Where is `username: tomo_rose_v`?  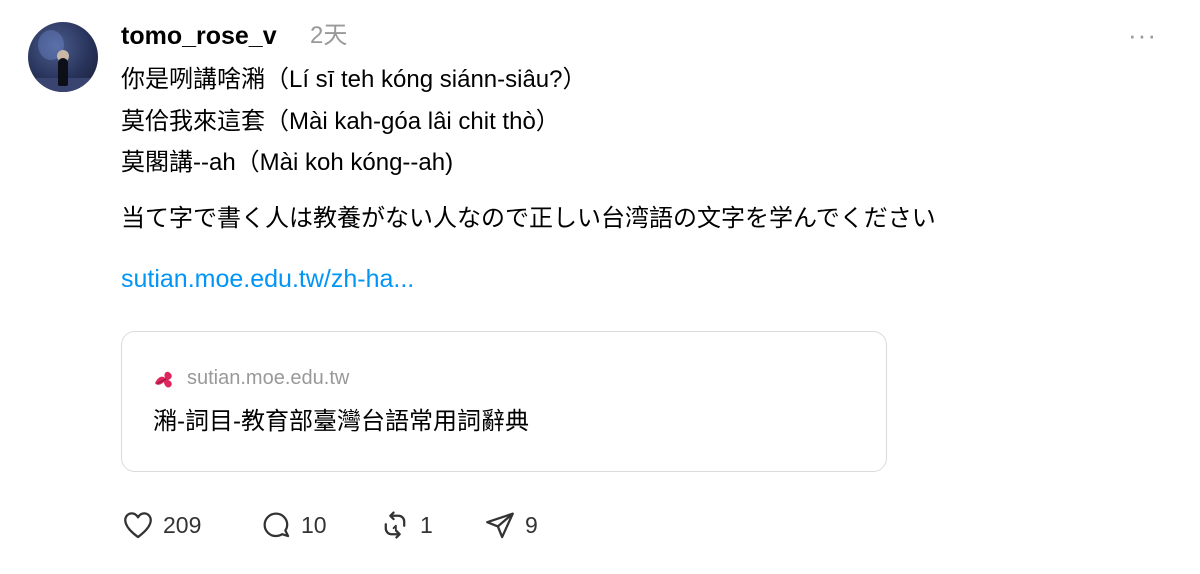 username: tomo_rose_v is located at coordinates (199, 36).